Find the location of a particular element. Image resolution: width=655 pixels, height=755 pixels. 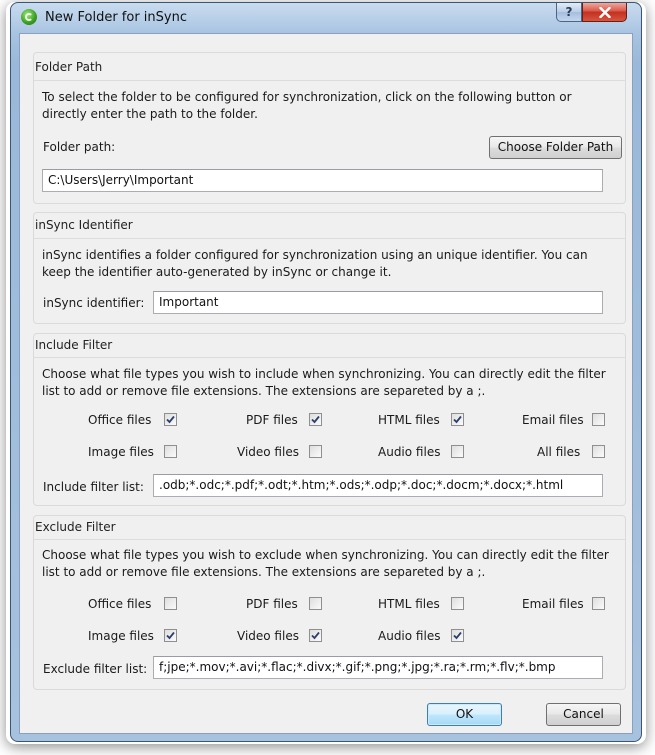

exclude-image-files-checkbox is located at coordinates (170, 635).